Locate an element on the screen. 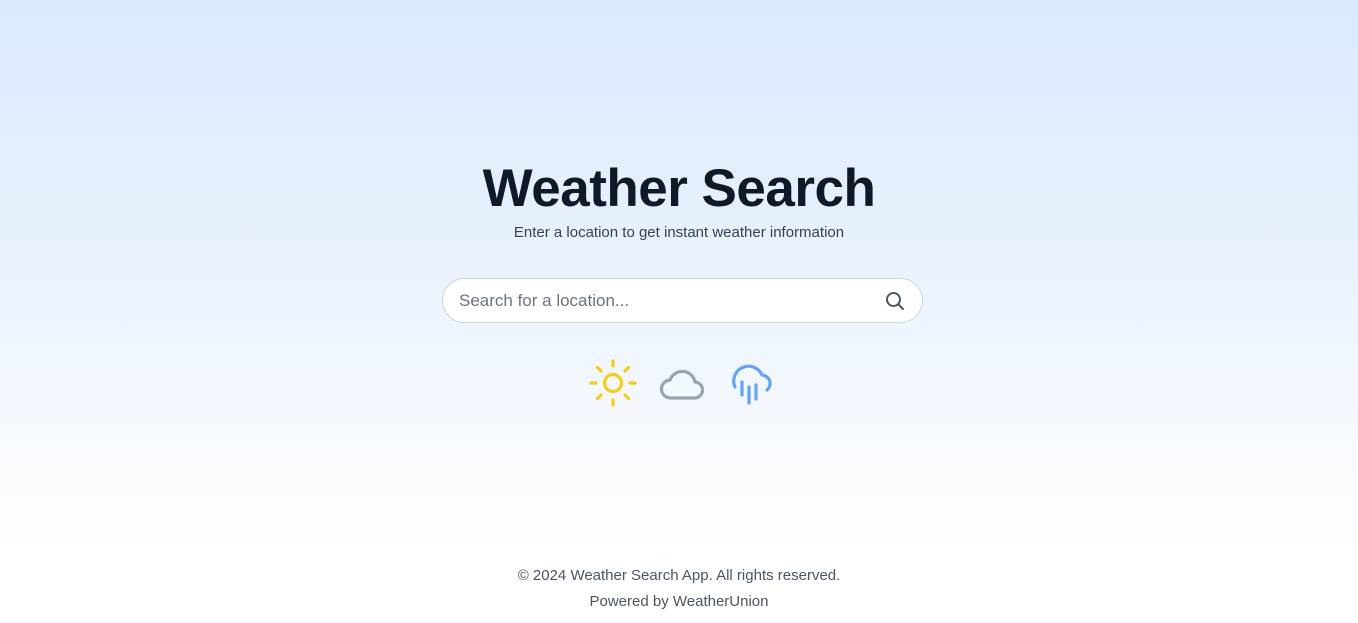 This screenshot has width=1358, height=623. search-icon is located at coordinates (895, 301).